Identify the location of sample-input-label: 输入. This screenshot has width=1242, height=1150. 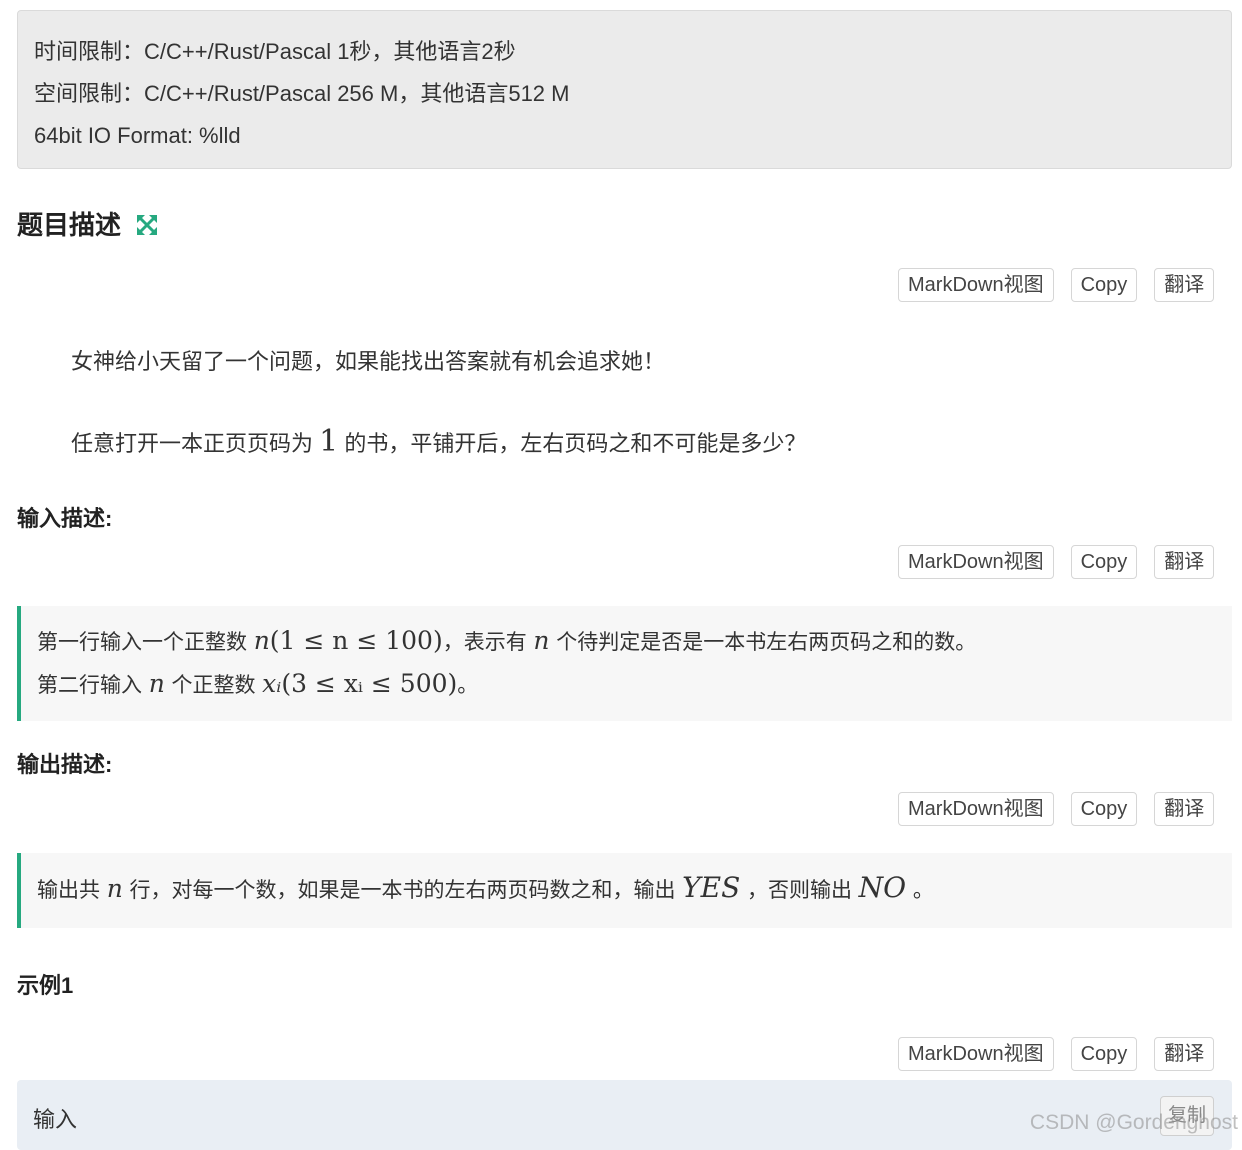
(55, 1119).